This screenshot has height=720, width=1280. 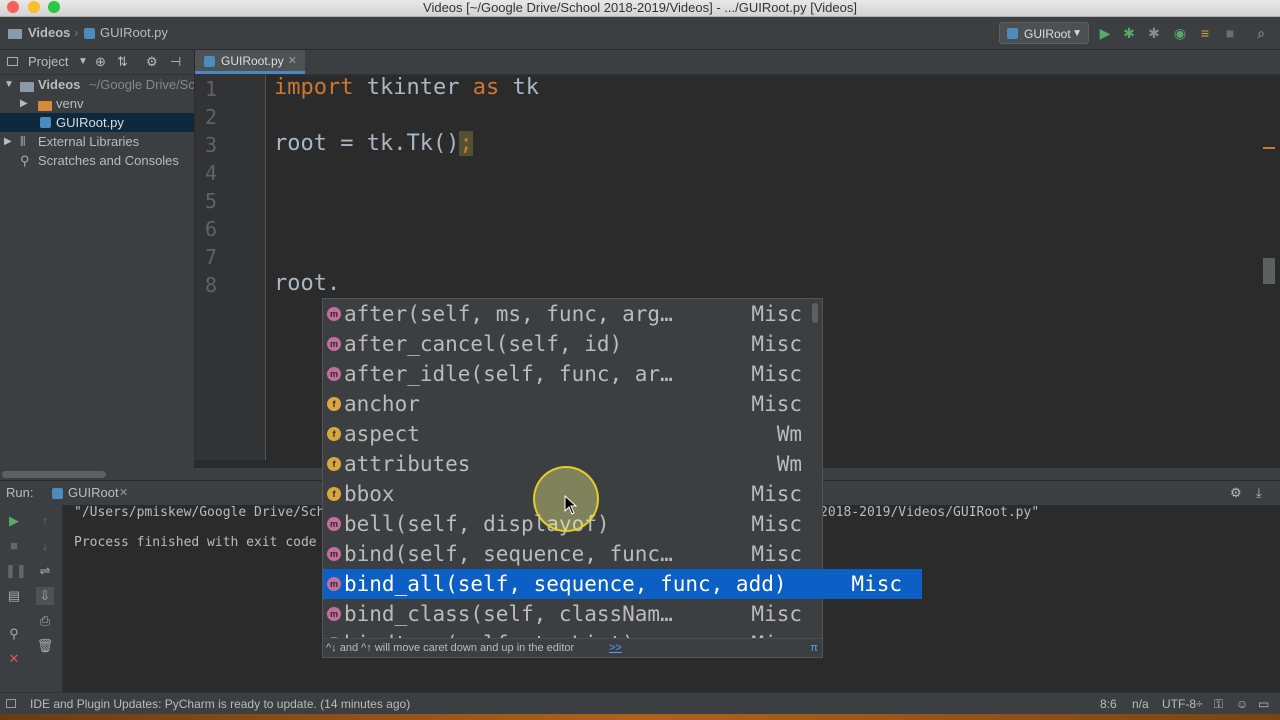 I want to click on completion-item: m bind_all(self, sequence, func, add) Misc, so click(x=622, y=584).